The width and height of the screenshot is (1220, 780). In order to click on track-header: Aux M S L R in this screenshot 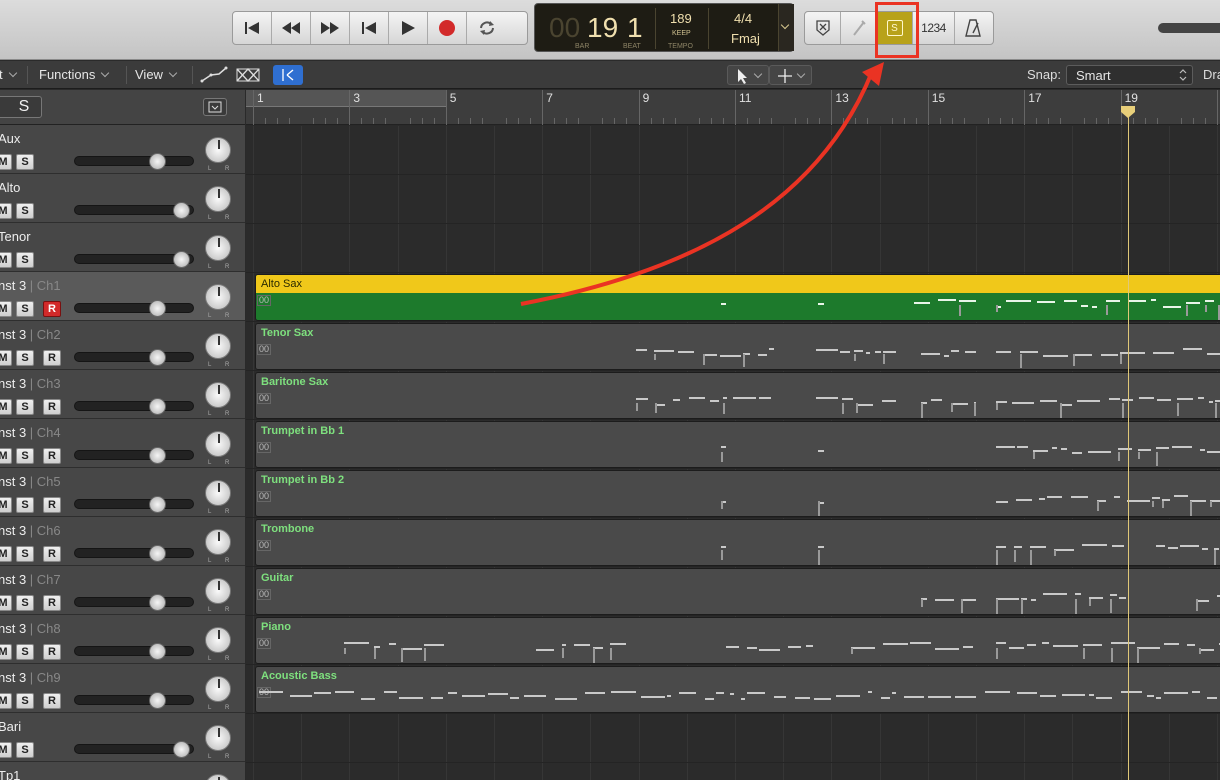, I will do `click(122, 149)`.